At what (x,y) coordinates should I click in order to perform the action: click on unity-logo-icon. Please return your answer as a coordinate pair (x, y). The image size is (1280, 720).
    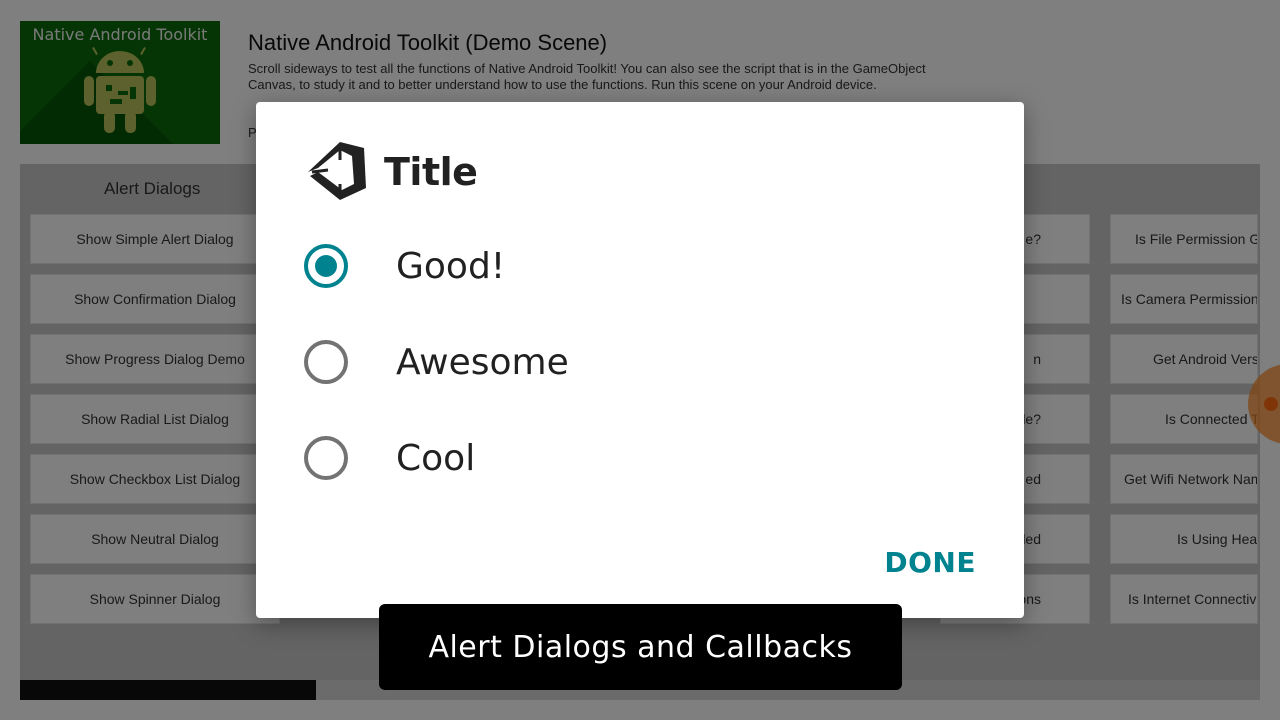
    Looking at the image, I should click on (337, 171).